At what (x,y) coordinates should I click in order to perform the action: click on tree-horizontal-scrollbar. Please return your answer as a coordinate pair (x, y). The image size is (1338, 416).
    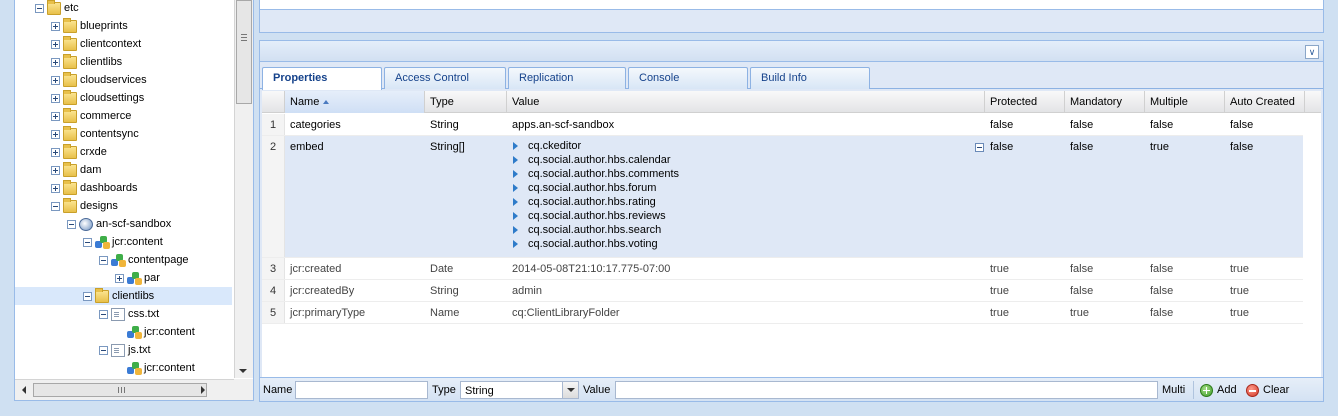
    Looking at the image, I should click on (124, 389).